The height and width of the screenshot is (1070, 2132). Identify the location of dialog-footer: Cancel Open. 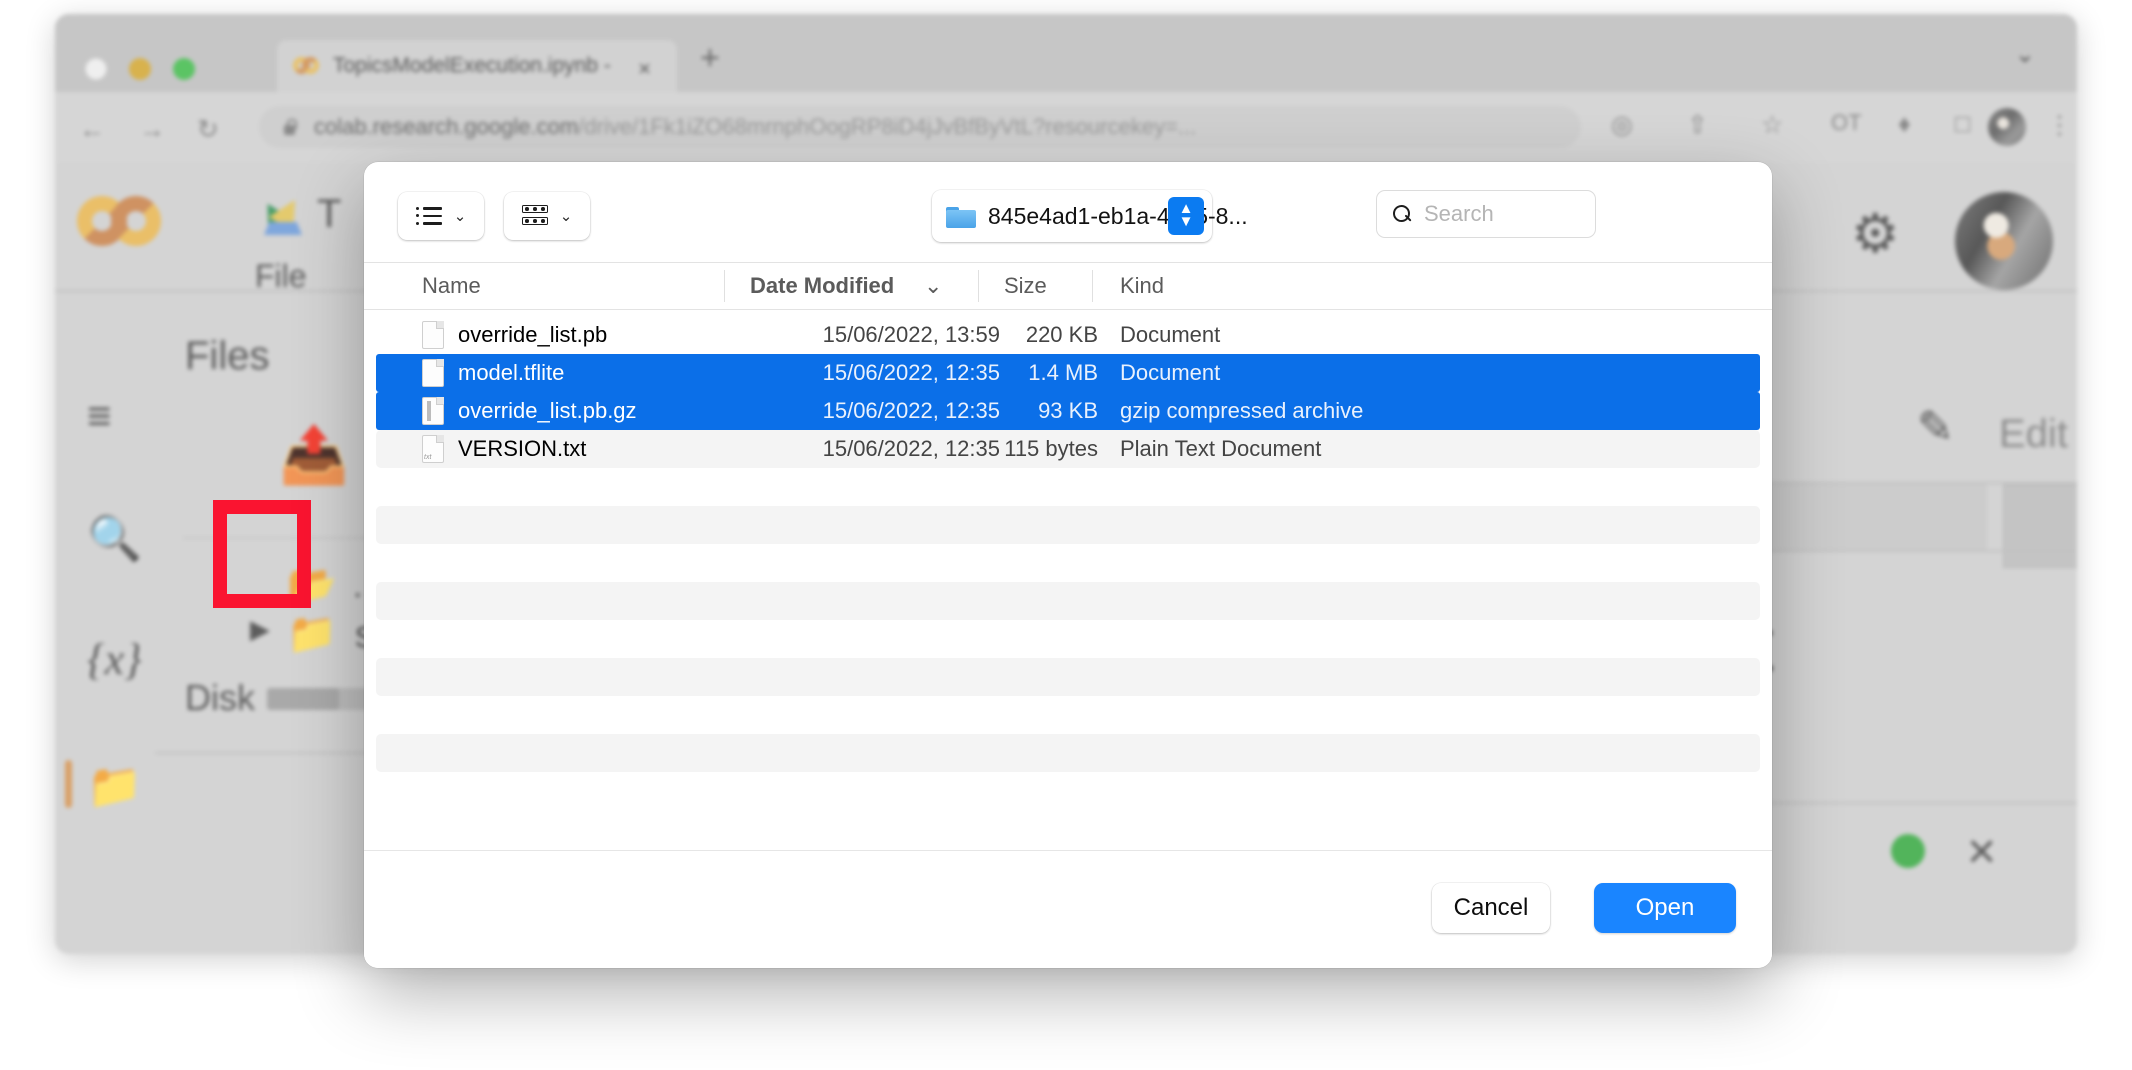
(1068, 909).